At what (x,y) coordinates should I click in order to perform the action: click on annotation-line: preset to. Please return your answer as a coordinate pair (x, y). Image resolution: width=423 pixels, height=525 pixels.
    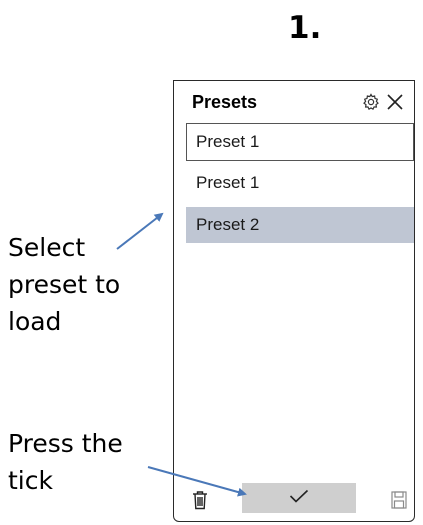
    Looking at the image, I should click on (64, 284).